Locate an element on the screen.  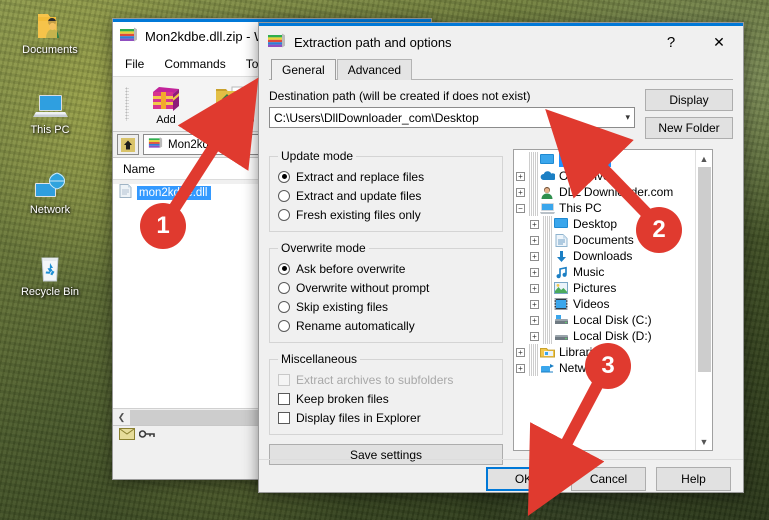
documents-folder-icon is located at coordinates (50, 24).